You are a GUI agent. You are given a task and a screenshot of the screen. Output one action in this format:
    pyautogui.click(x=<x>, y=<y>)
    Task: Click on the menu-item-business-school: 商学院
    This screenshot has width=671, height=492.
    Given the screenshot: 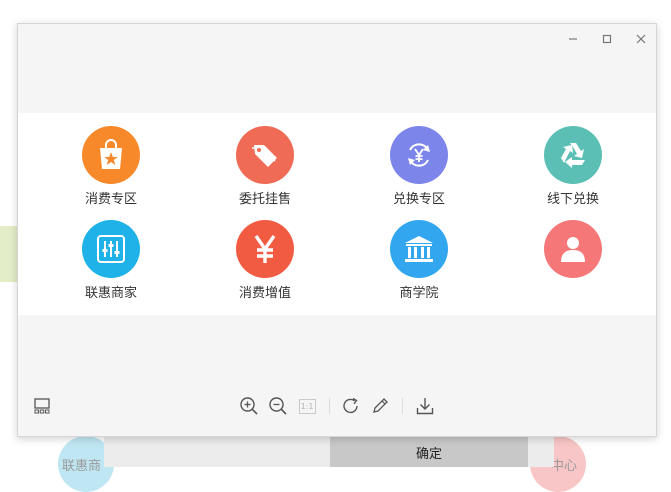 What is the action you would take?
    pyautogui.click(x=419, y=260)
    